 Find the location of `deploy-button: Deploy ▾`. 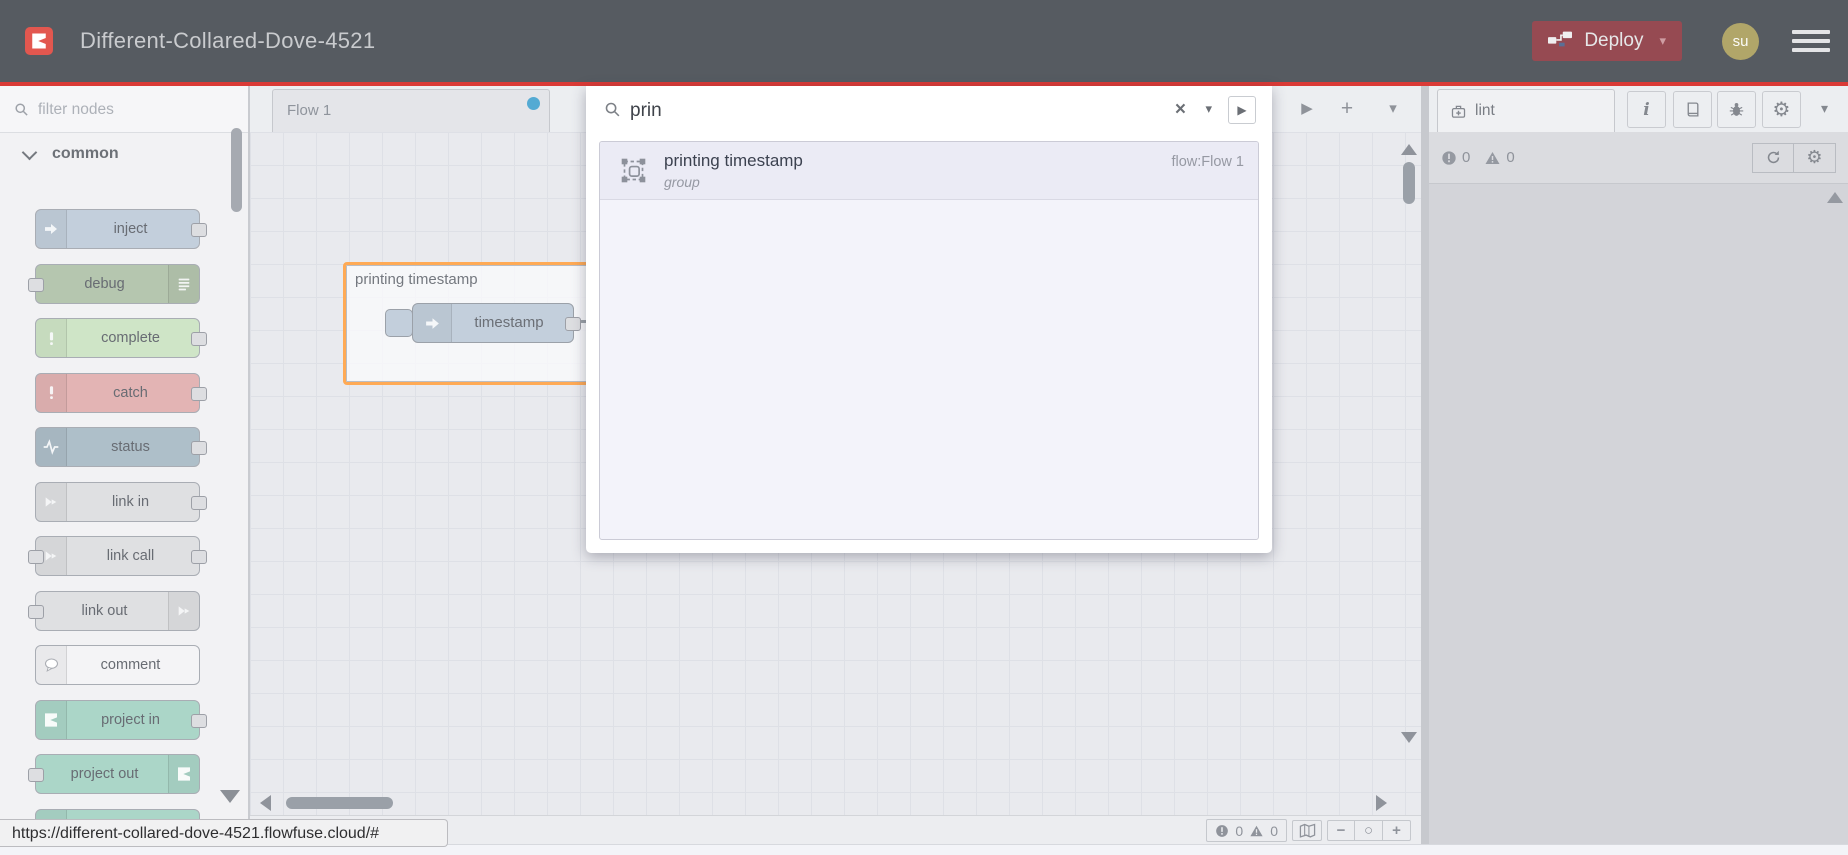

deploy-button: Deploy ▾ is located at coordinates (1607, 41).